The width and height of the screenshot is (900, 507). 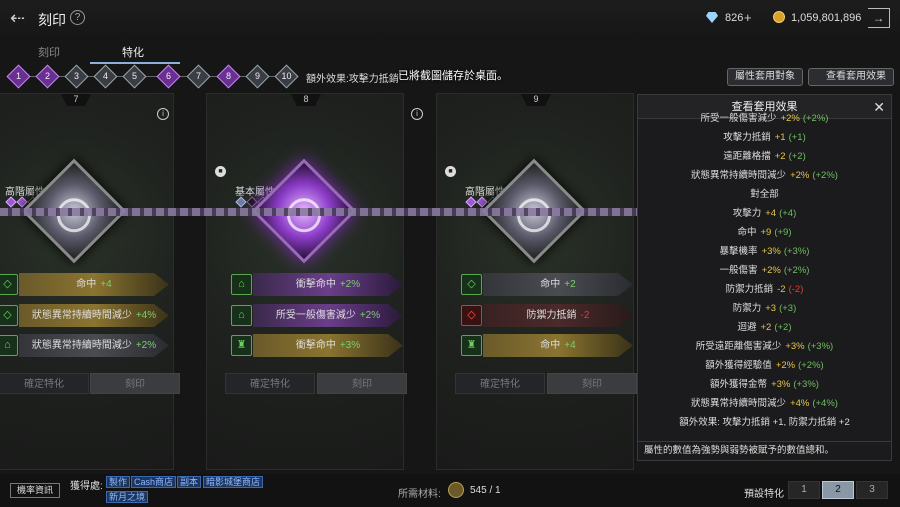 What do you see at coordinates (326, 284) in the screenshot?
I see `stat-row: ⌂ 衝擊命中 +2%` at bounding box center [326, 284].